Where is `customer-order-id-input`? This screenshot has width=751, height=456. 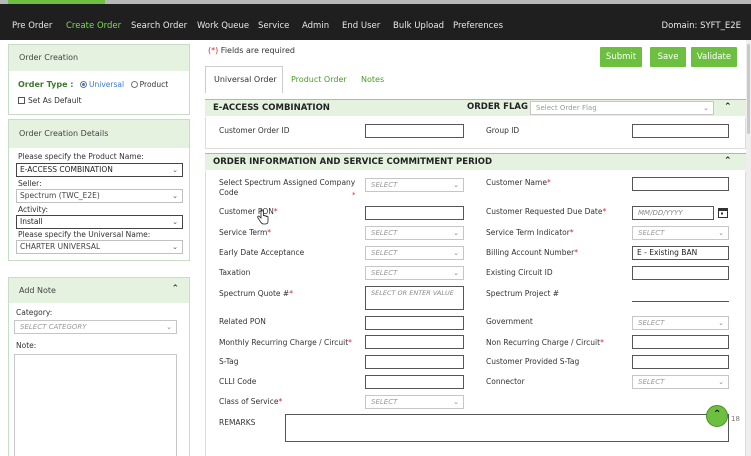 customer-order-id-input is located at coordinates (414, 131).